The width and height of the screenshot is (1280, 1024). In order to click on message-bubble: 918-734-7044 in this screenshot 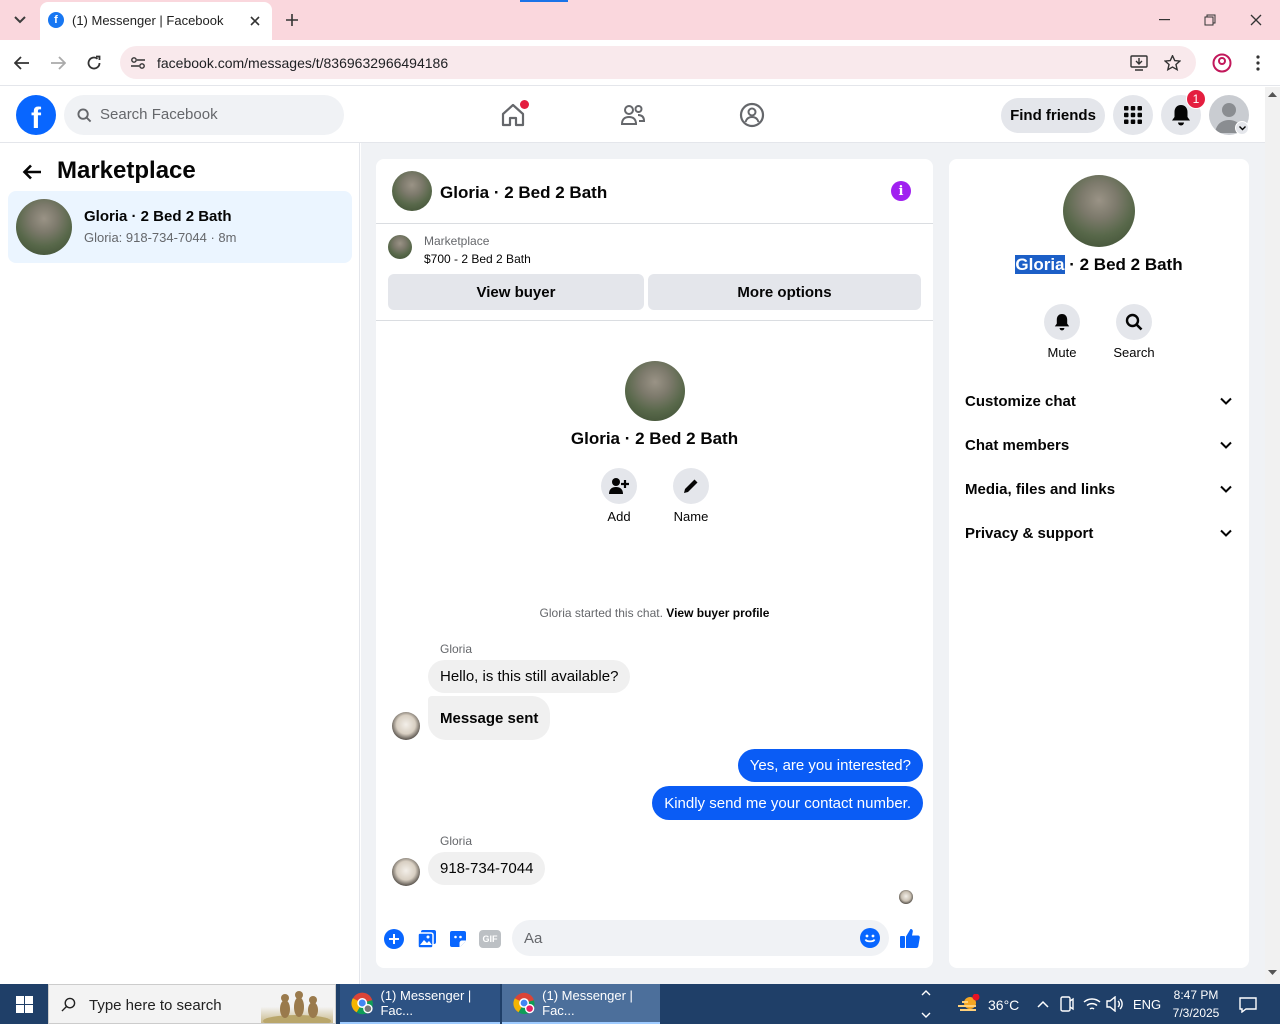, I will do `click(487, 868)`.